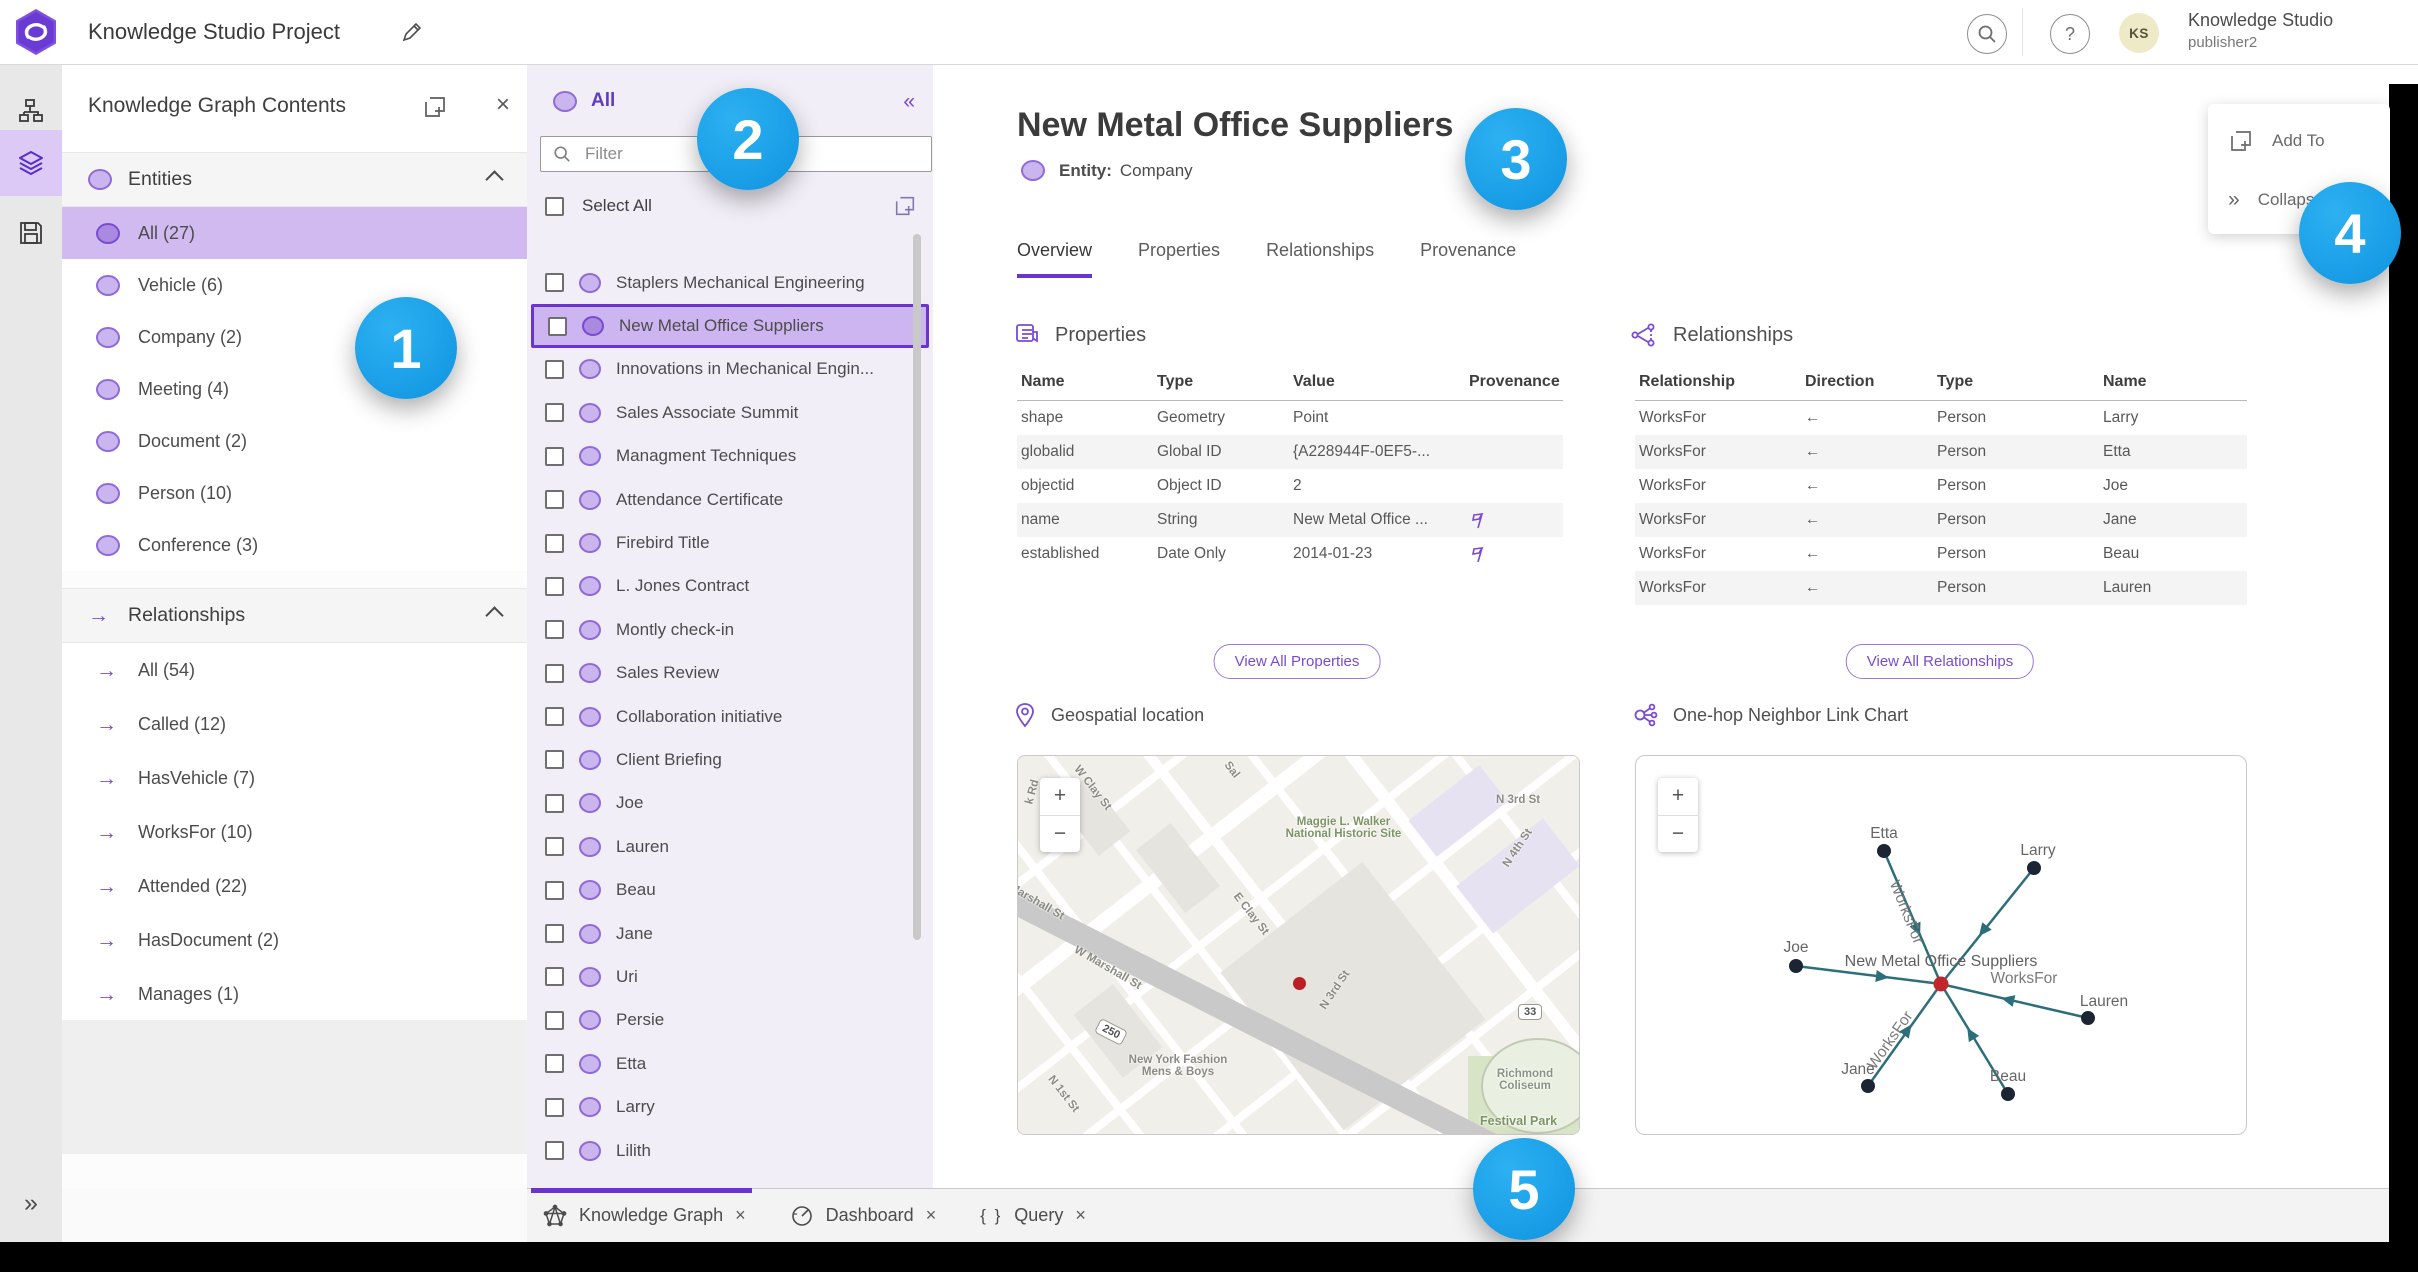 This screenshot has height=1272, width=2418. Describe the element at coordinates (730, 846) in the screenshot. I see `entity-instance-row: Lauren` at that location.